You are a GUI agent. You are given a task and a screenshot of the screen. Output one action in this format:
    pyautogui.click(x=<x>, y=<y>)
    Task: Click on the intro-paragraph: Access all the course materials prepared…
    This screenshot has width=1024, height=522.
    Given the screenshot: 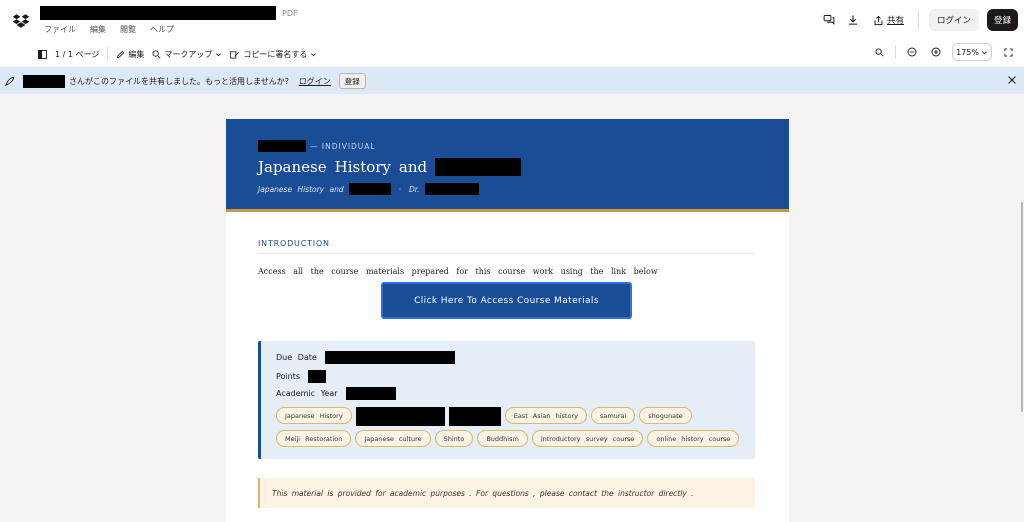 What is the action you would take?
    pyautogui.click(x=458, y=271)
    